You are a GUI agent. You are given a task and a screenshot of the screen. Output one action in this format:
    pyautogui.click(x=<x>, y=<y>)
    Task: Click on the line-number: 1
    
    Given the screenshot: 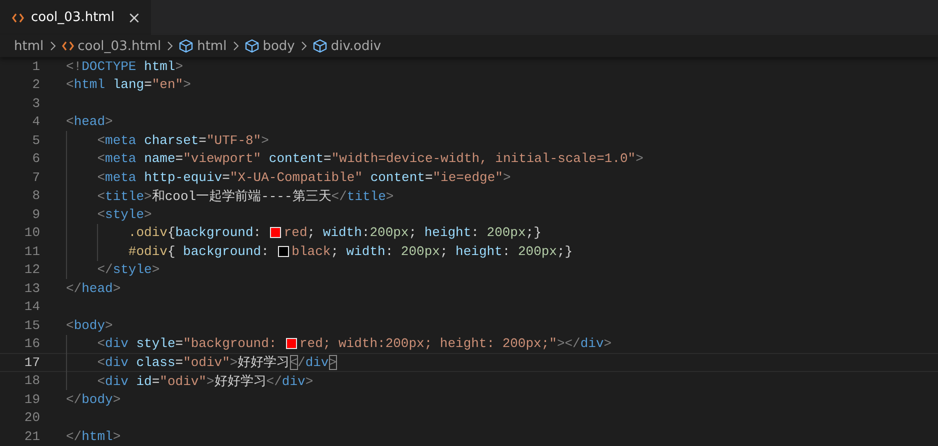 What is the action you would take?
    pyautogui.click(x=35, y=66)
    